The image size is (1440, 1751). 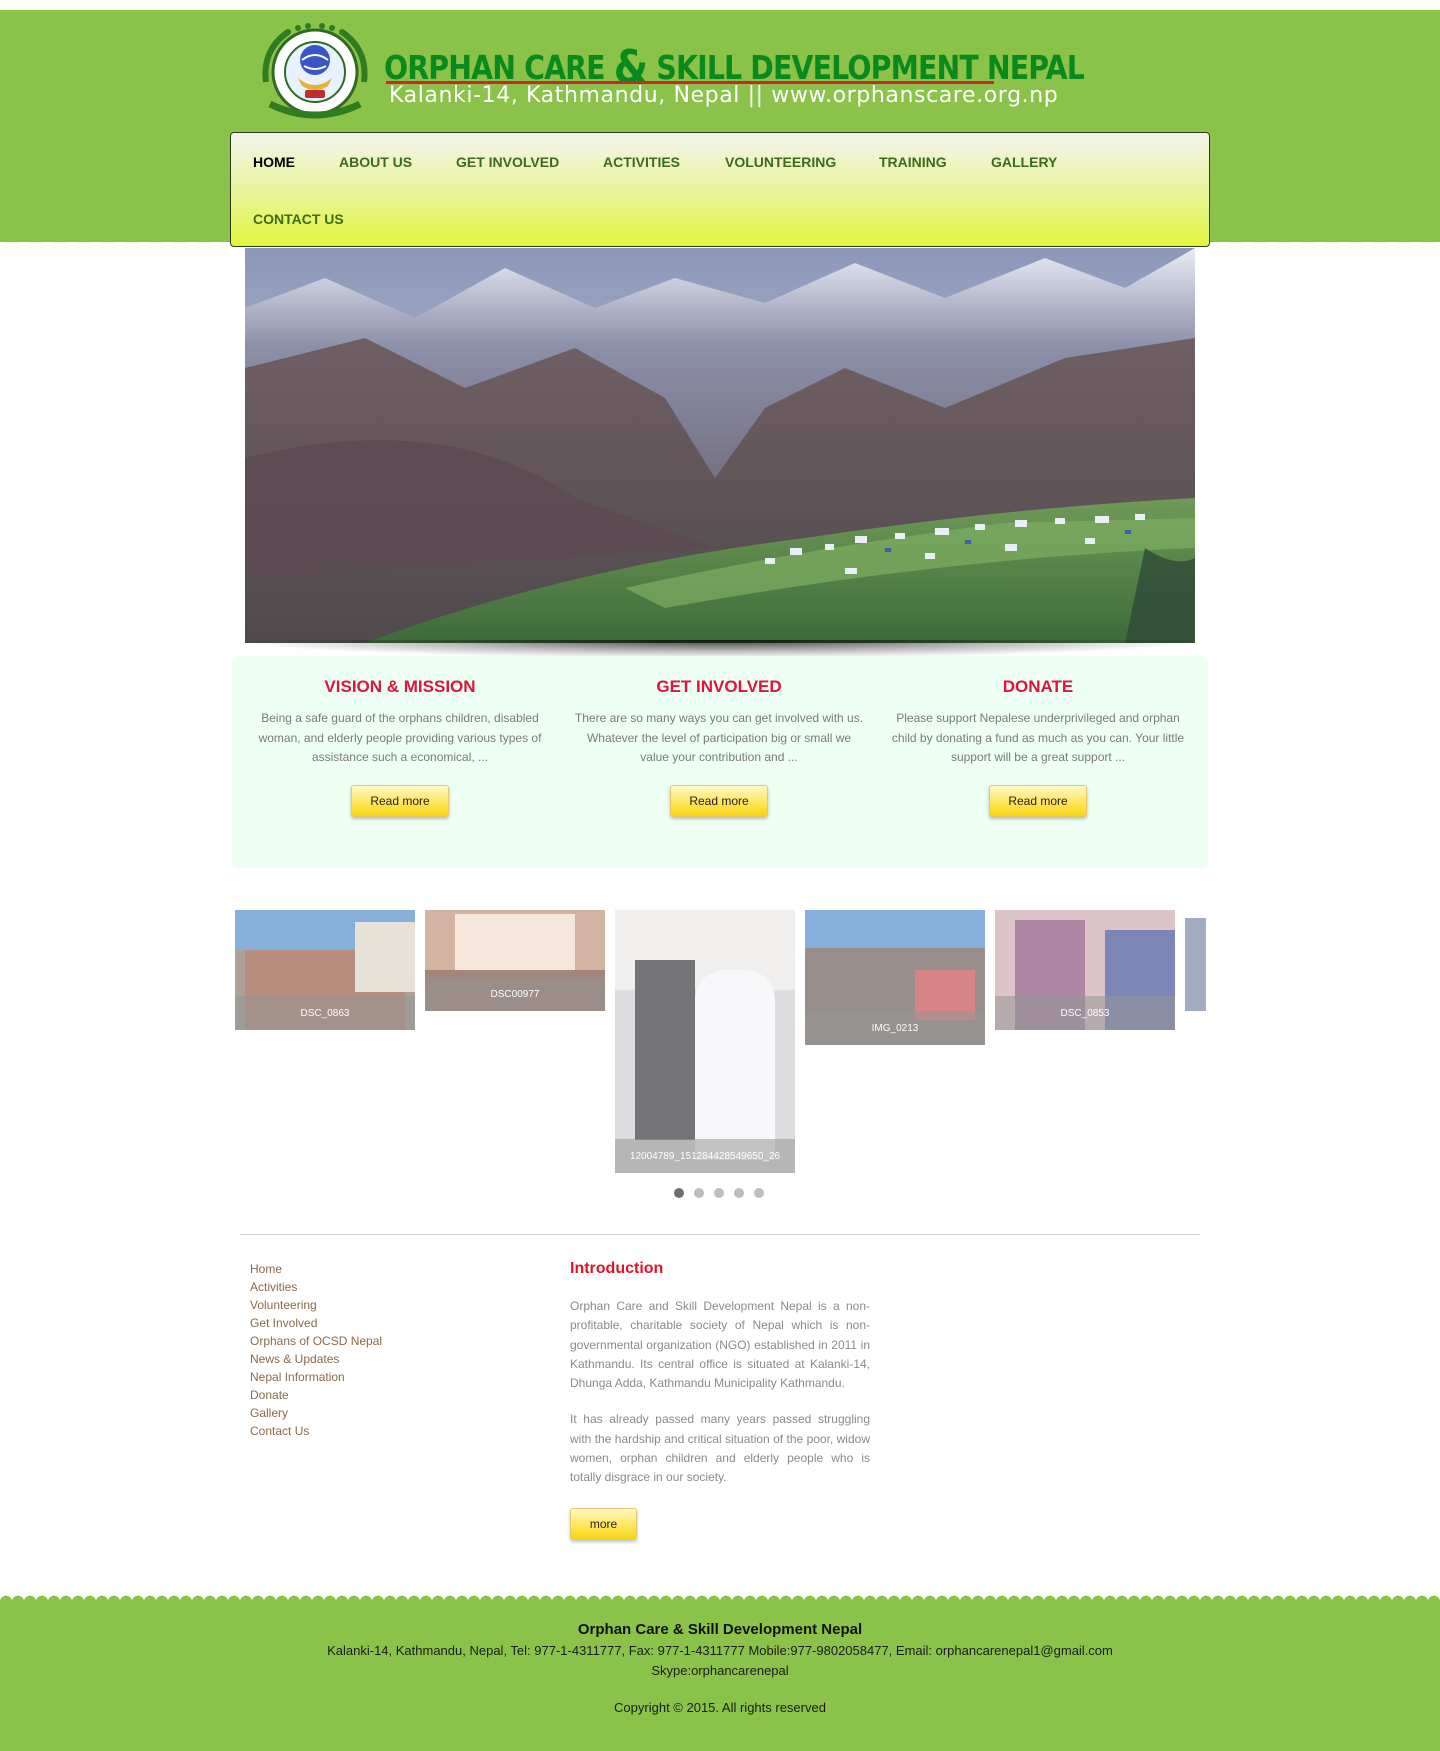 I want to click on nav-get-involved: GET INVOLVED, so click(x=507, y=162).